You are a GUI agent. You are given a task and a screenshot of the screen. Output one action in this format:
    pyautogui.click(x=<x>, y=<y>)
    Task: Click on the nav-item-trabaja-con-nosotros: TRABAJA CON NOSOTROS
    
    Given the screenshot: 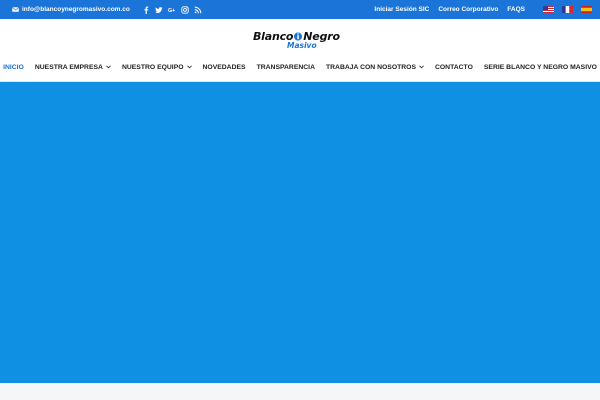 What is the action you would take?
    pyautogui.click(x=375, y=67)
    